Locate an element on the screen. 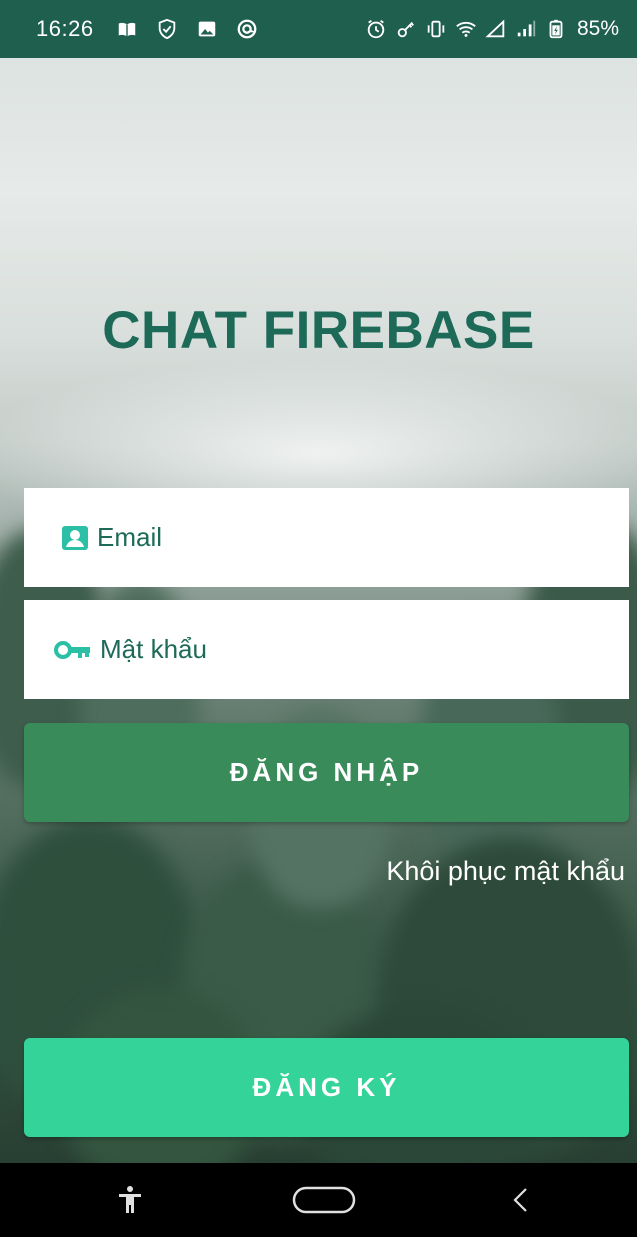 This screenshot has height=1237, width=637. book-icon is located at coordinates (127, 29).